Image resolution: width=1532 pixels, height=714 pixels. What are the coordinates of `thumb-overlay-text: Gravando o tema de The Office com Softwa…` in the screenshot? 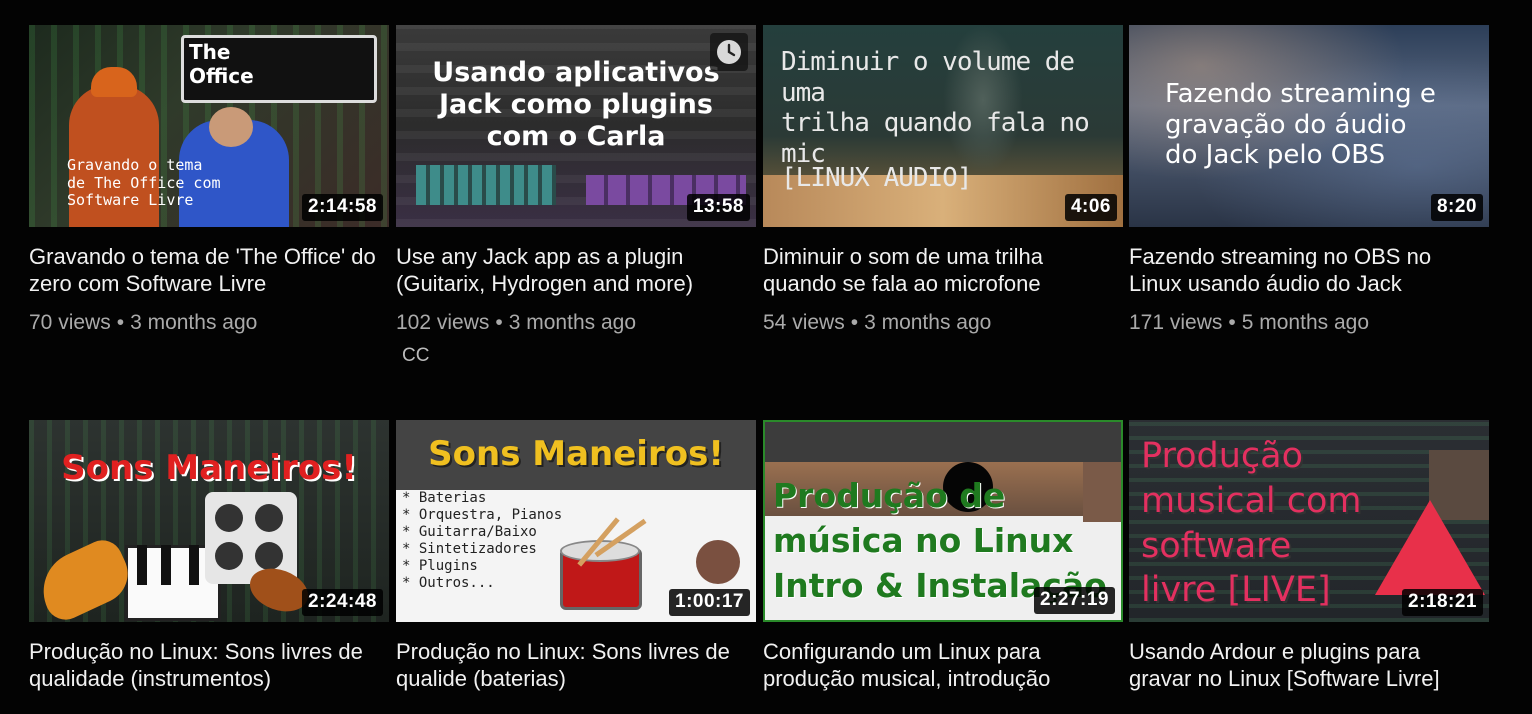 It's located at (144, 183).